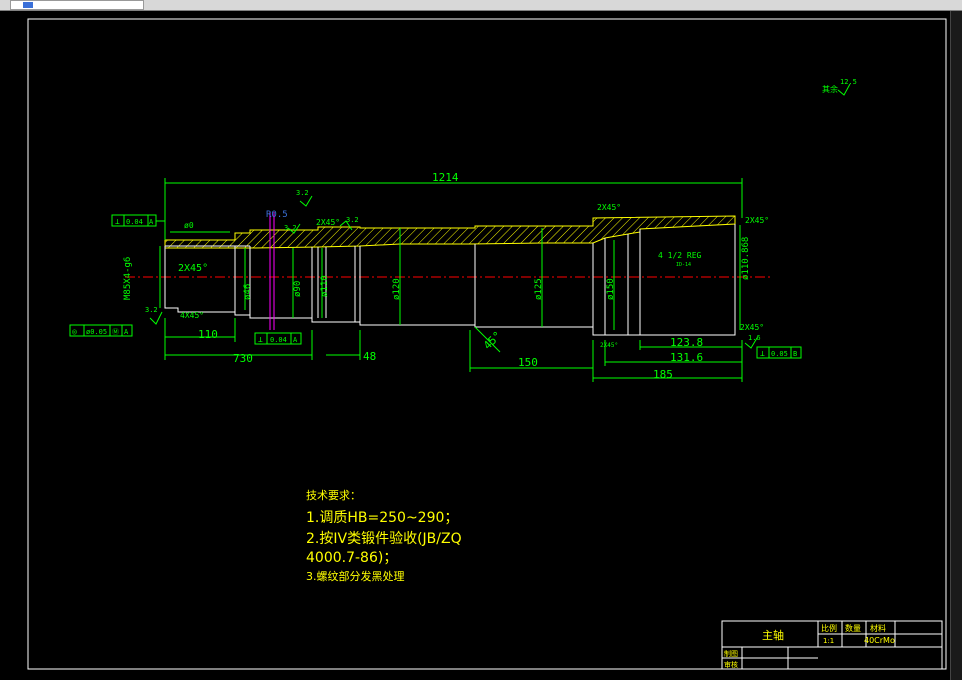 The height and width of the screenshot is (680, 962). What do you see at coordinates (193, 268) in the screenshot?
I see `chamfer-left: 2X45°` at bounding box center [193, 268].